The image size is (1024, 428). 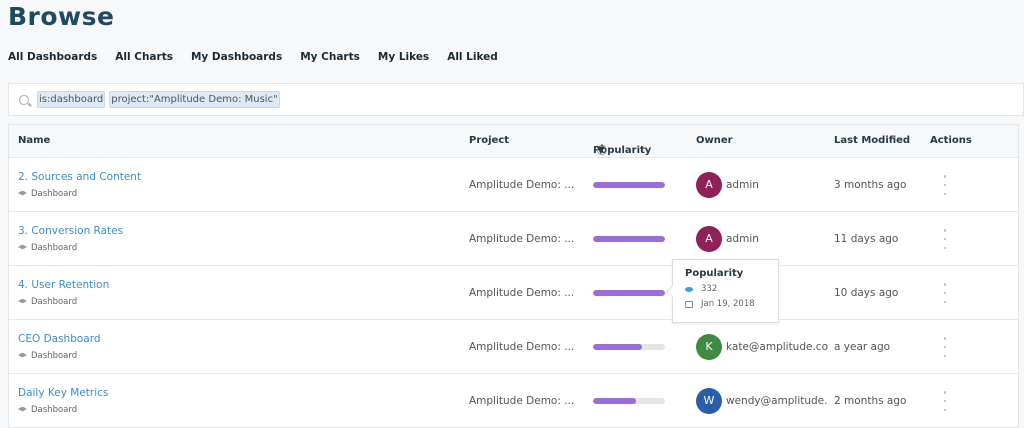 I want to click on eye-icon, so click(x=689, y=289).